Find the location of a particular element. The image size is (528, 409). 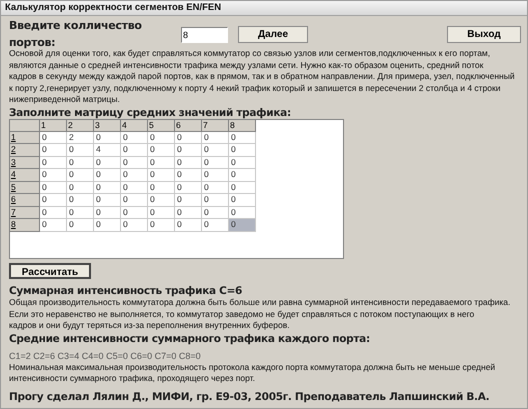

ports-label: Введите колличество портов: is located at coordinates (76, 34).